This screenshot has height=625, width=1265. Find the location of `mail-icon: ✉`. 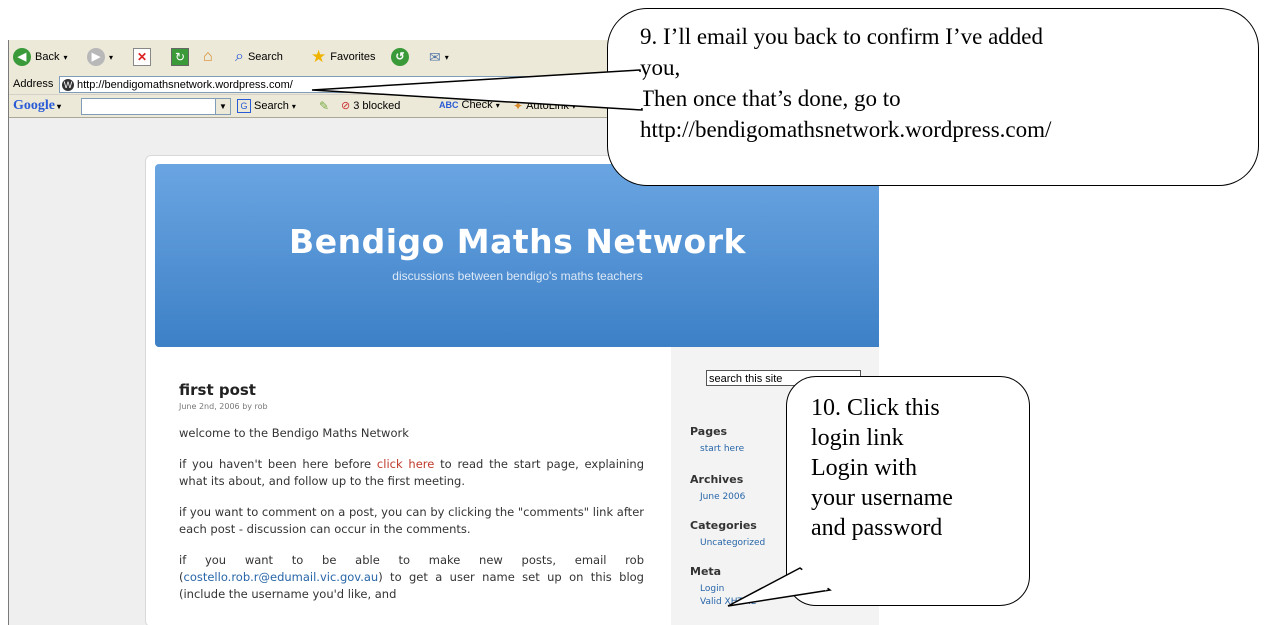

mail-icon: ✉ is located at coordinates (435, 56).